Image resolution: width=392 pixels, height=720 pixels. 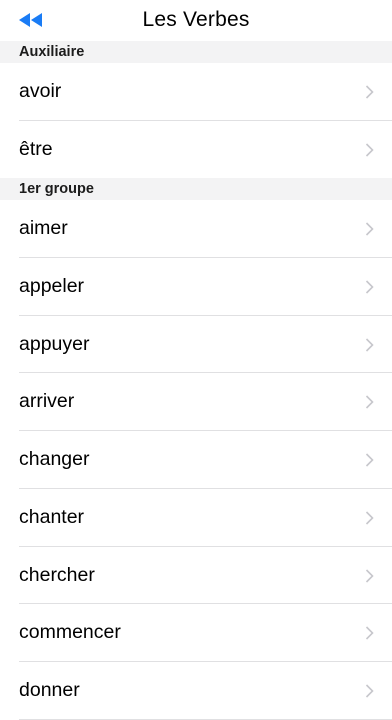 What do you see at coordinates (196, 149) in the screenshot?
I see `list-item-etre: être` at bounding box center [196, 149].